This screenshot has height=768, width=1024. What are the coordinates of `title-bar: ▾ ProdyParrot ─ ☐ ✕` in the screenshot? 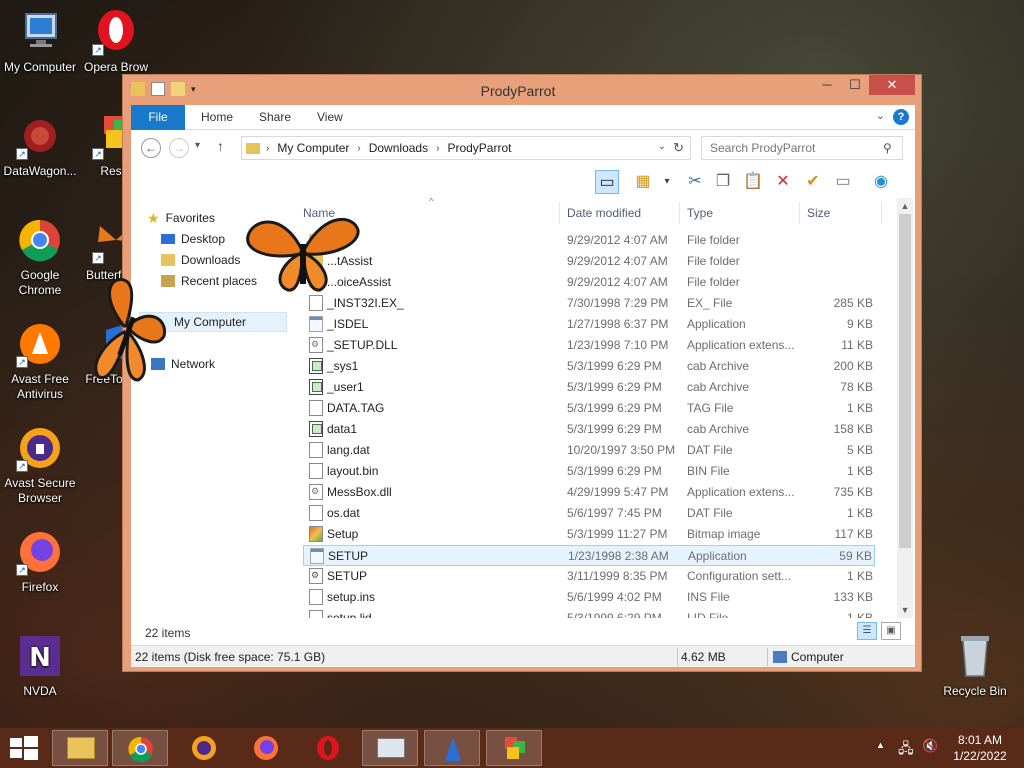 It's located at (522, 90).